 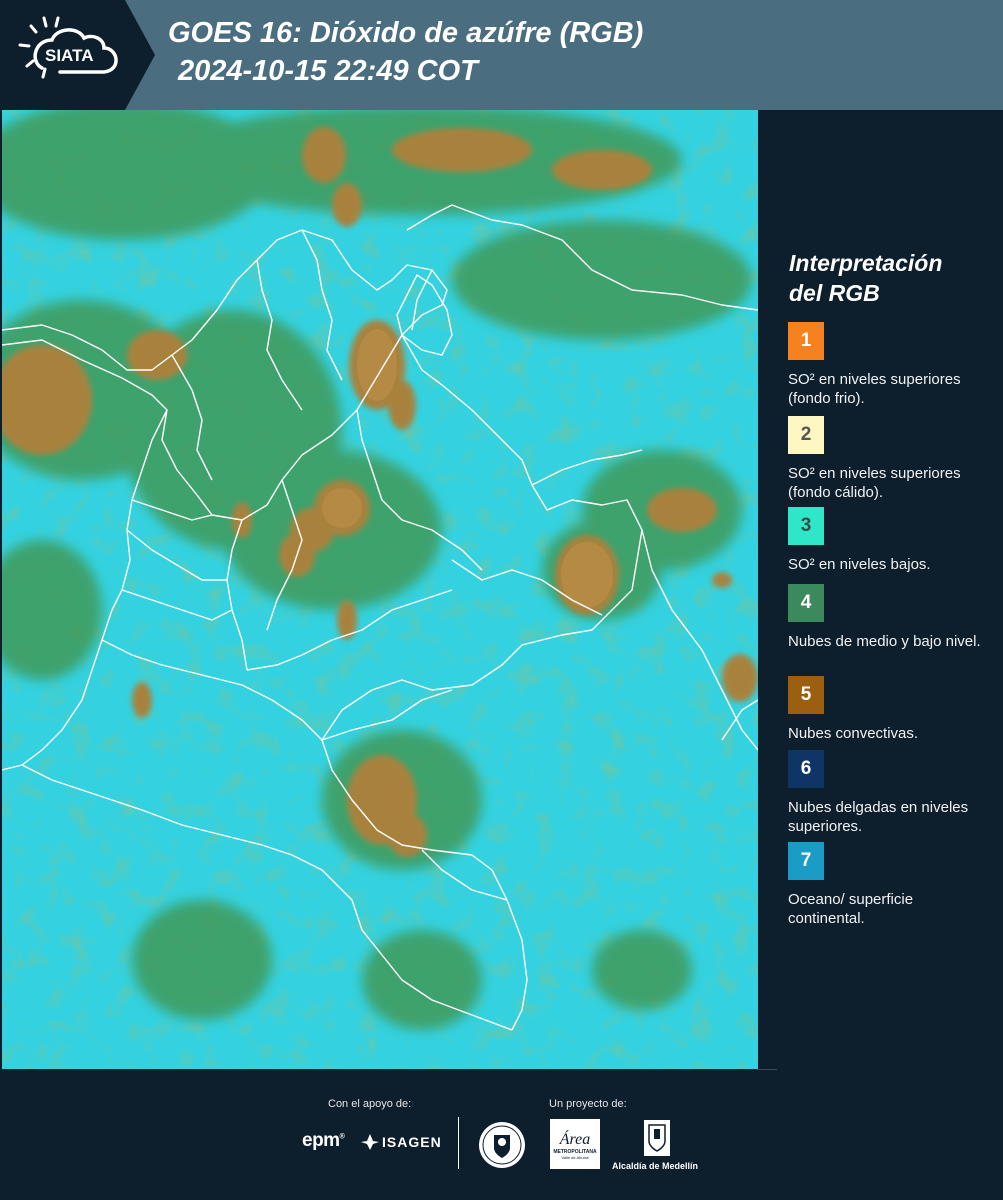 I want to click on legend-number: 5, so click(x=806, y=694).